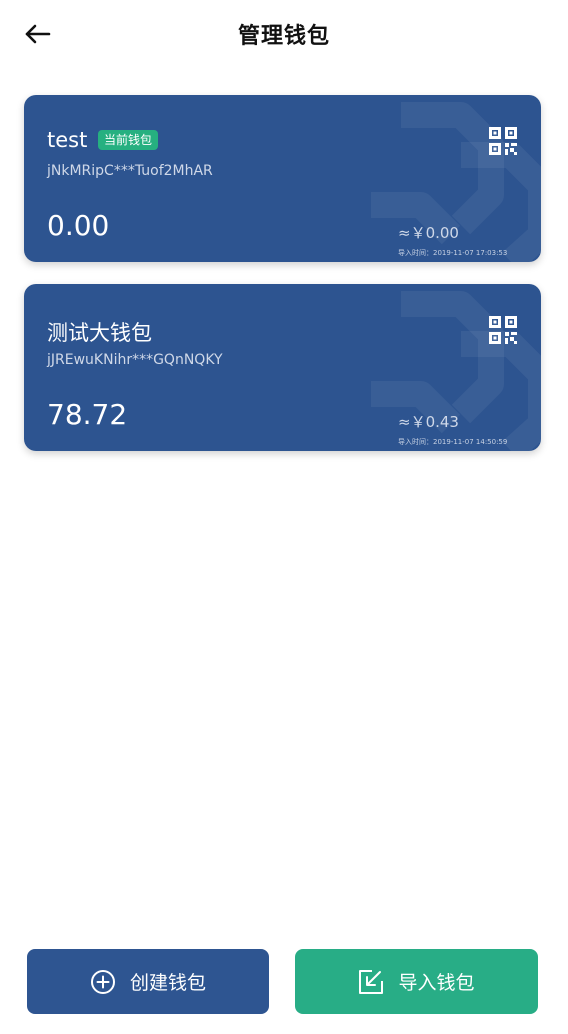 This screenshot has height=1034, width=568. What do you see at coordinates (78, 225) in the screenshot?
I see `wallet-balance: 0.00` at bounding box center [78, 225].